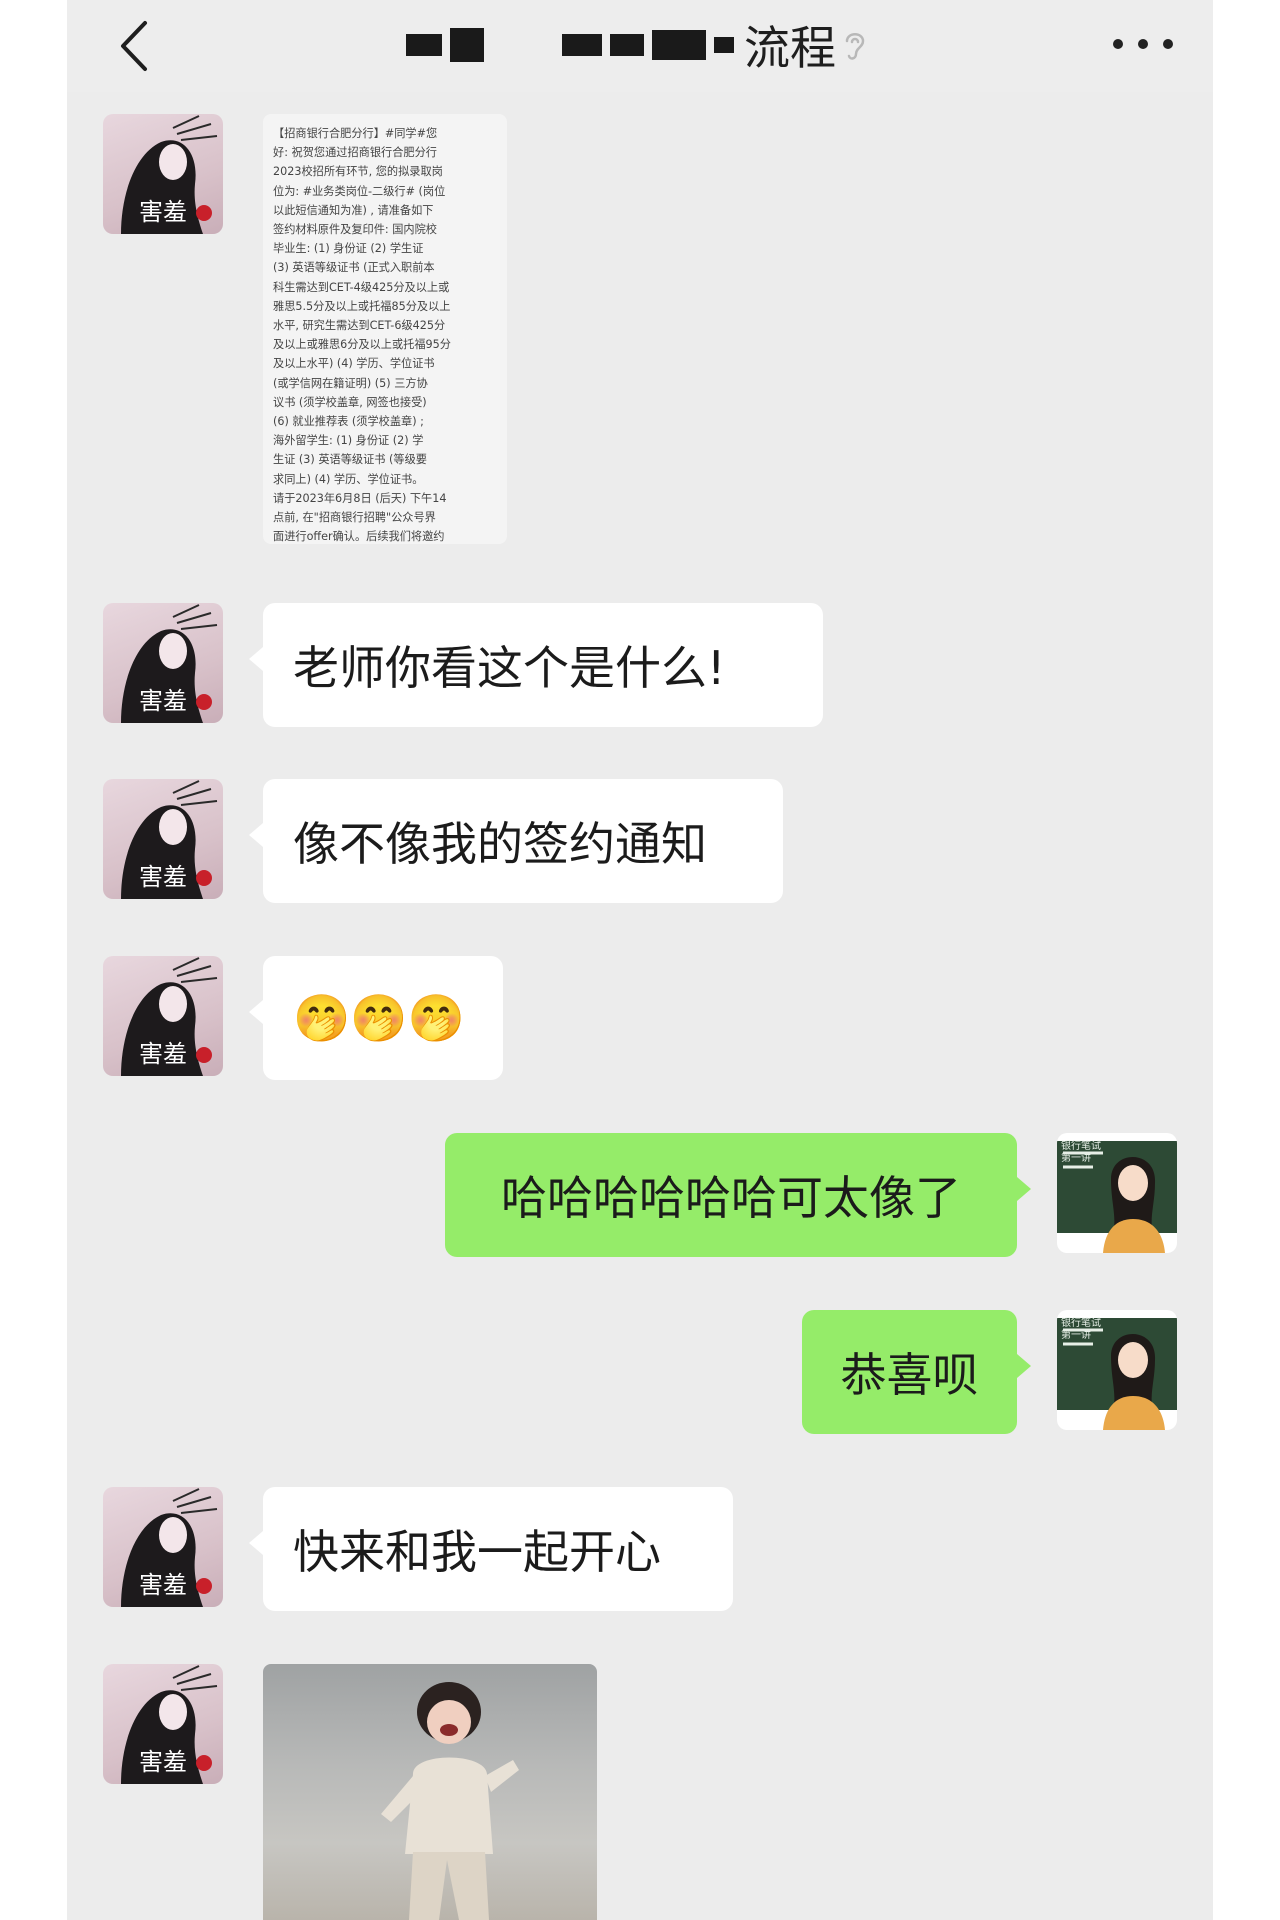 The width and height of the screenshot is (1280, 1920). What do you see at coordinates (477, 1552) in the screenshot?
I see `message-text: 快来和我一起开心` at bounding box center [477, 1552].